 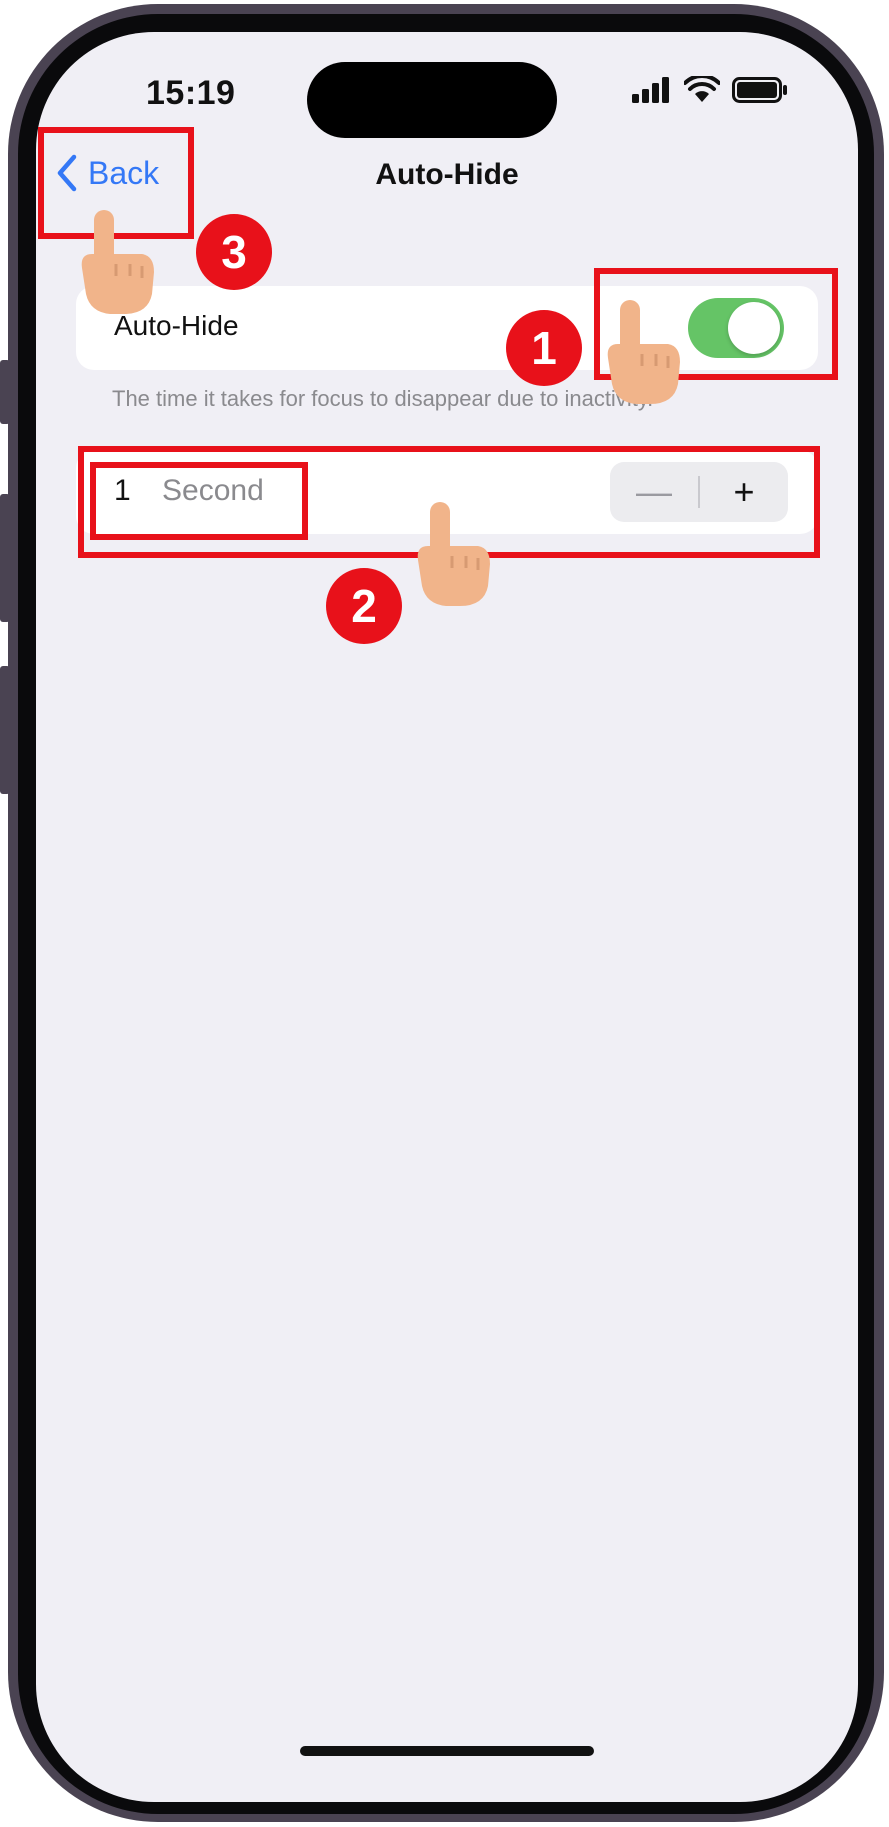 I want to click on home-indicator, so click(x=447, y=1751).